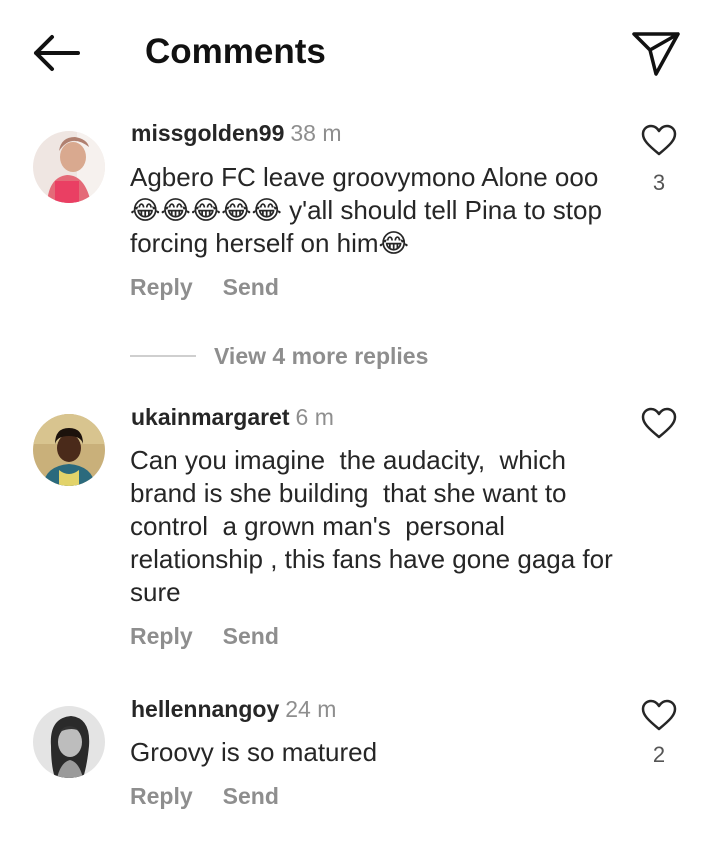  I want to click on username: missgolden99, so click(207, 133).